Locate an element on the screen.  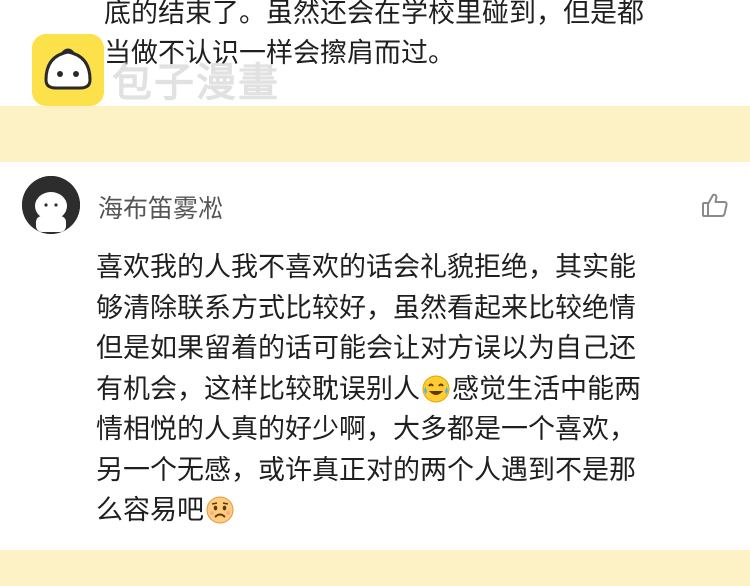
bun-logo-icon is located at coordinates (68, 70).